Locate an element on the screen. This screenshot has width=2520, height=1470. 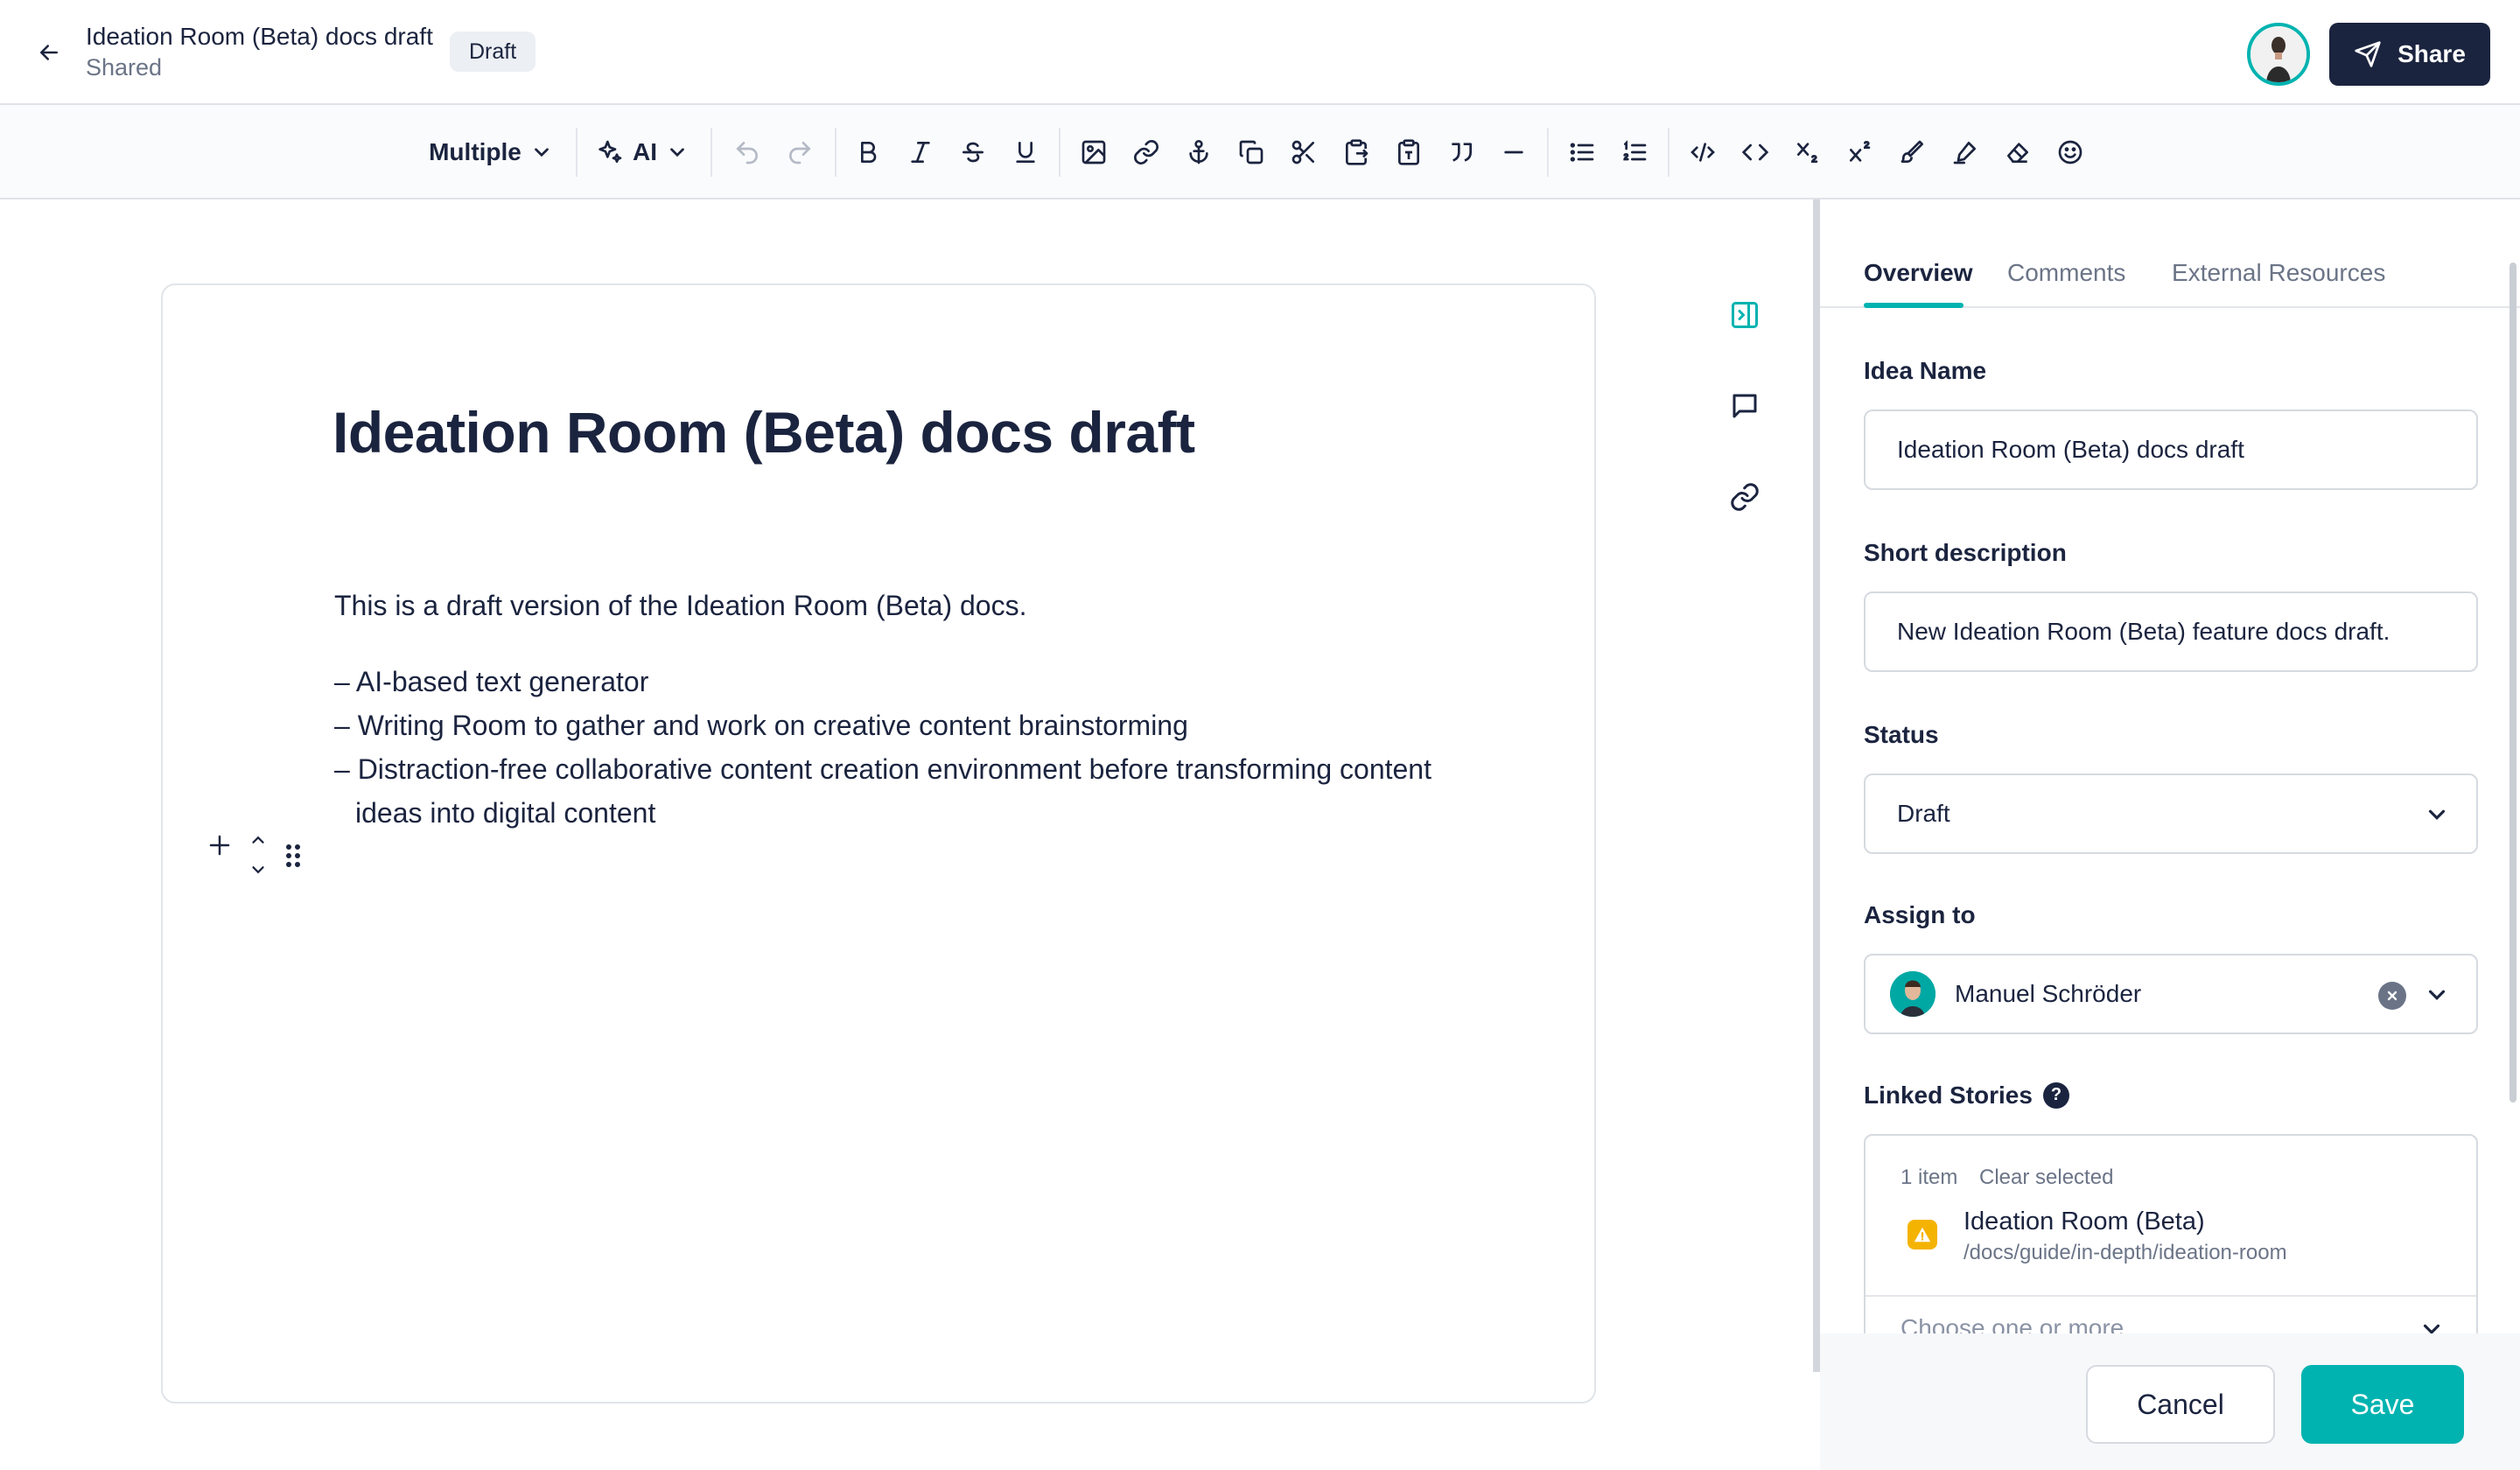
underline-icon is located at coordinates (1025, 152).